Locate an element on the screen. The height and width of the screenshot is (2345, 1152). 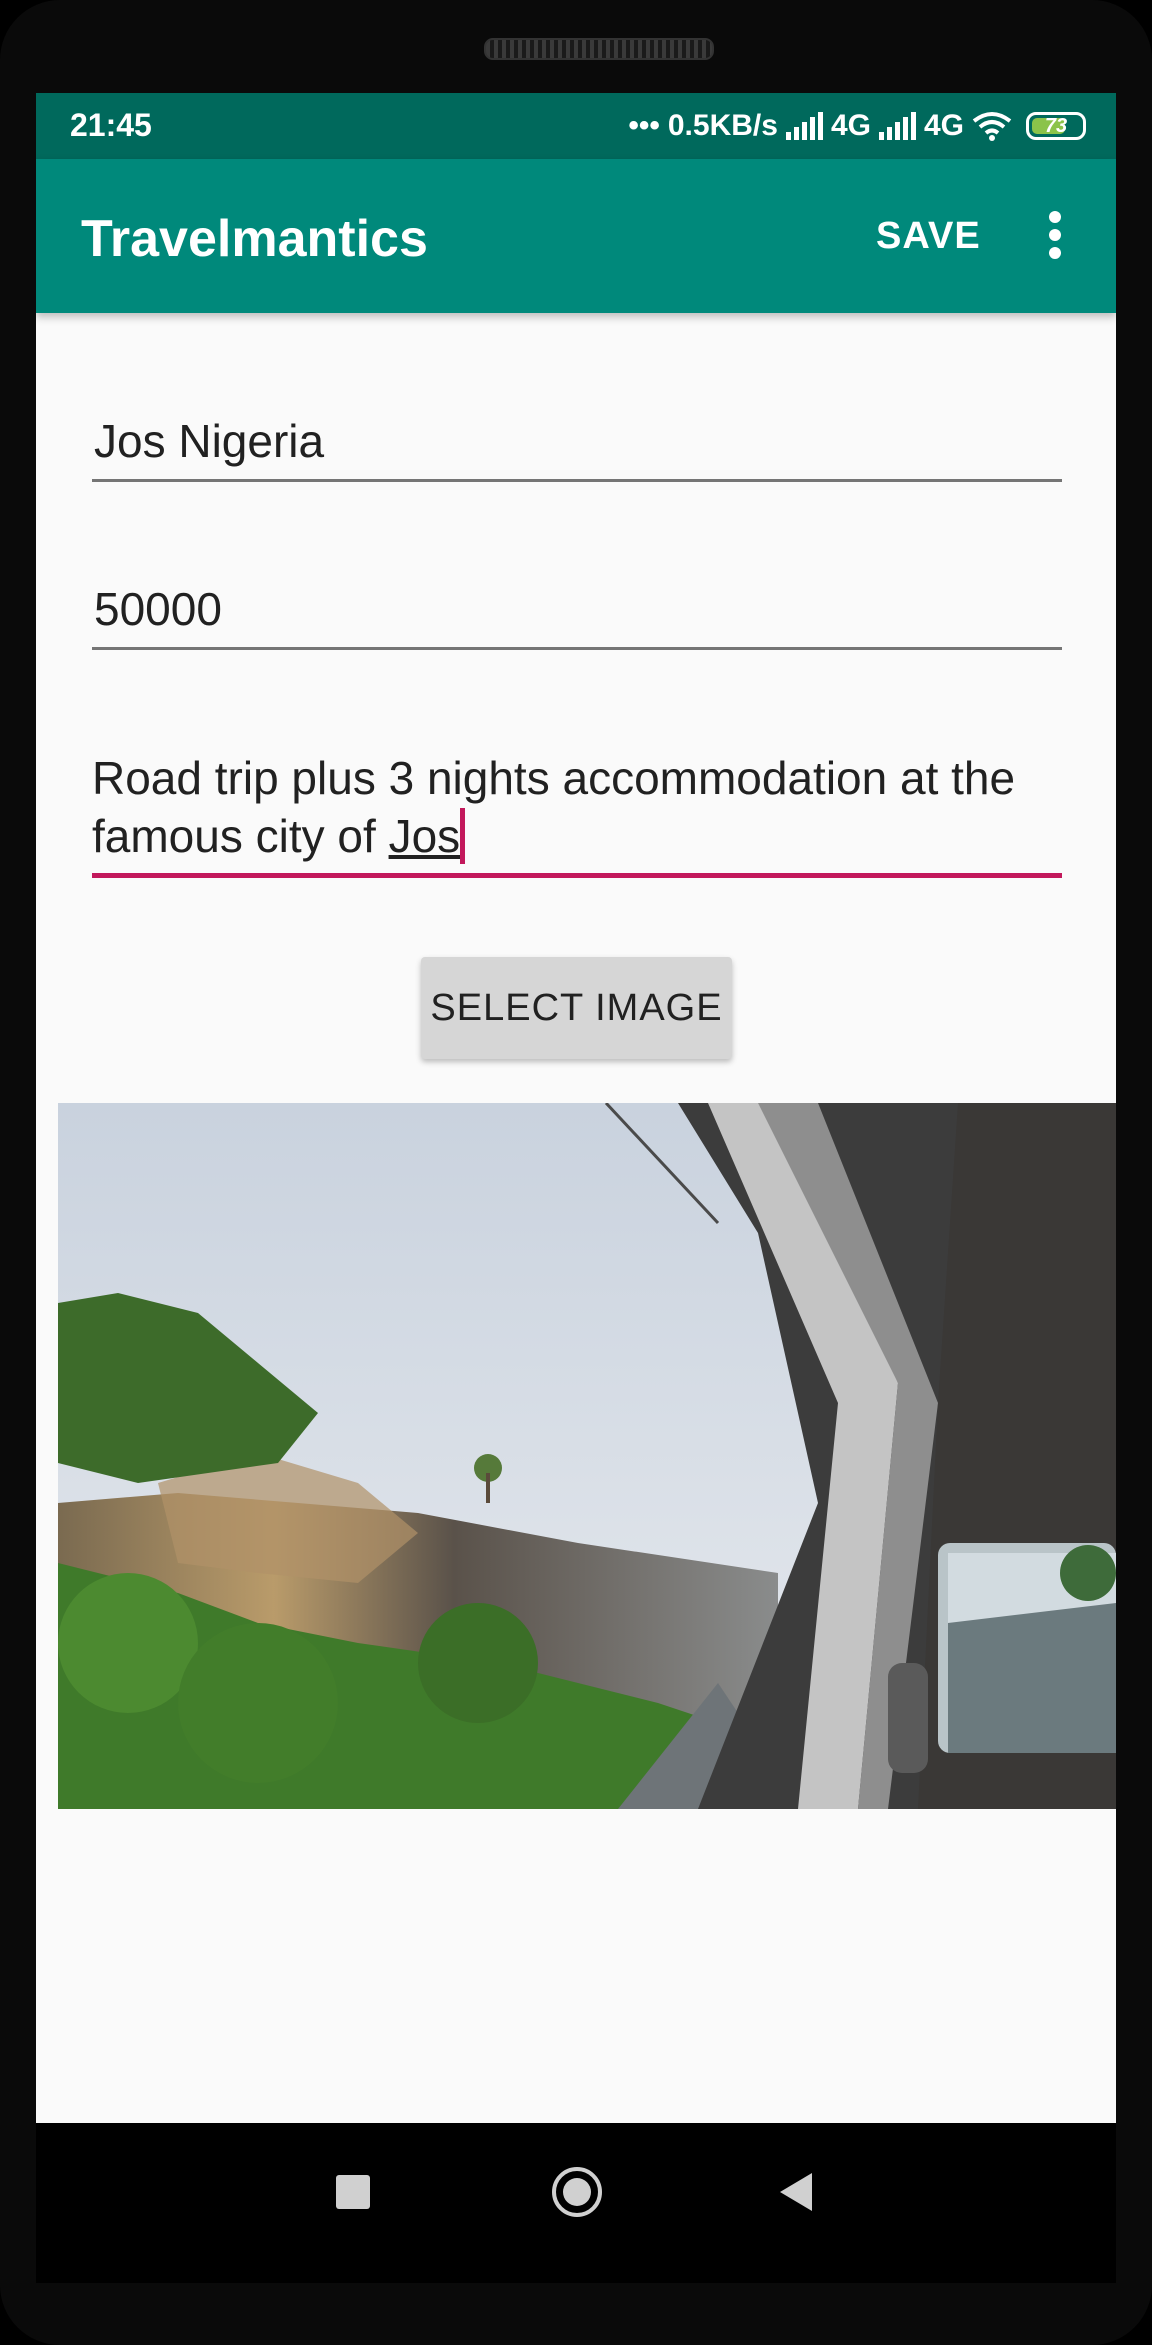
app-title: Travelmantics is located at coordinates (254, 239).